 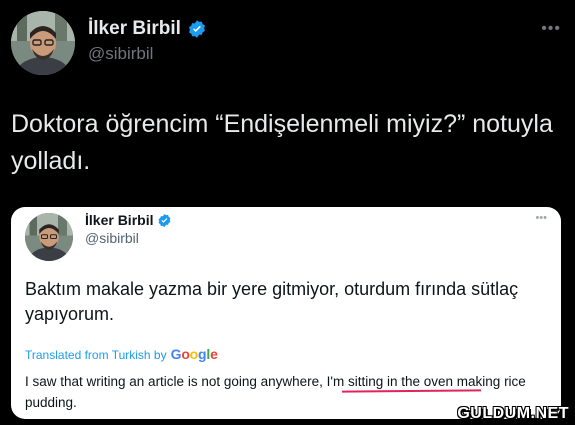 What do you see at coordinates (120, 54) in the screenshot?
I see `author-handle: @sibirbil` at bounding box center [120, 54].